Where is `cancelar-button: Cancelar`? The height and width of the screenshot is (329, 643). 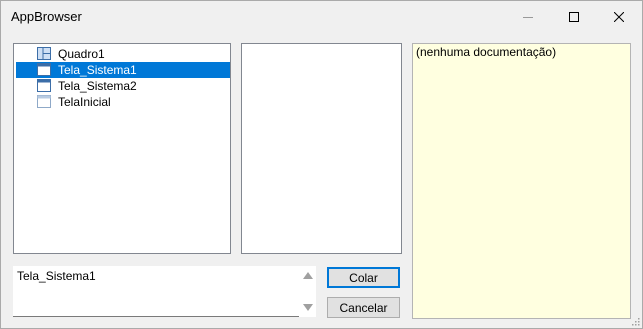
cancelar-button: Cancelar is located at coordinates (363, 307).